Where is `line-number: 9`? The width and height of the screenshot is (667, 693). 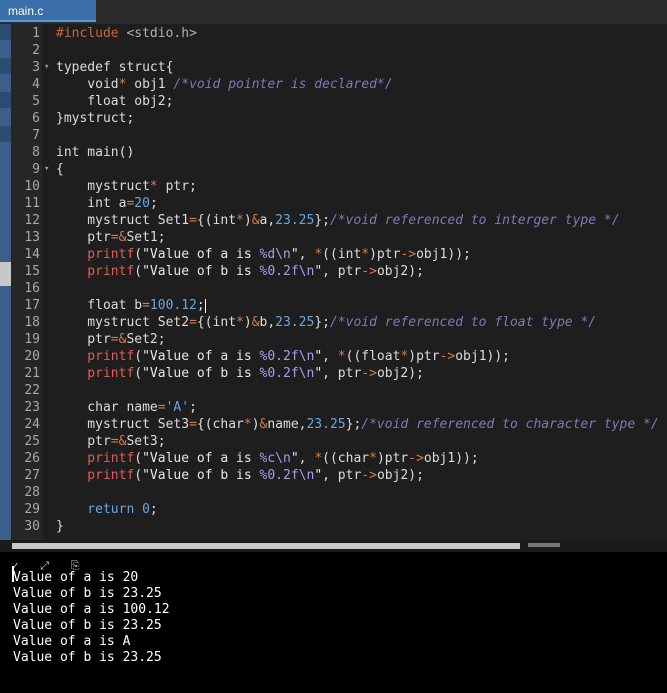 line-number: 9 is located at coordinates (36, 169).